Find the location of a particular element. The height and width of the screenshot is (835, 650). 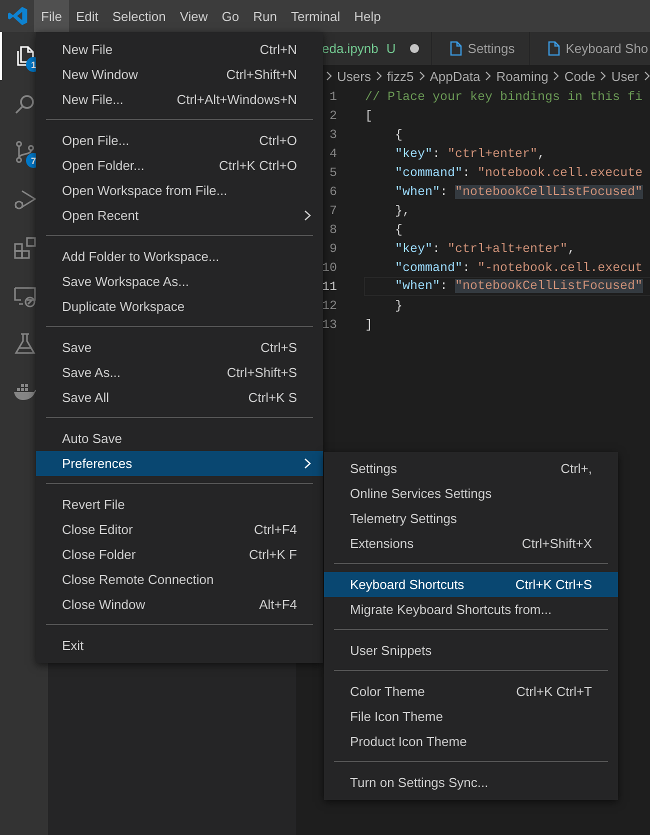

menu-item: Settings Ctrl+, is located at coordinates (471, 468).